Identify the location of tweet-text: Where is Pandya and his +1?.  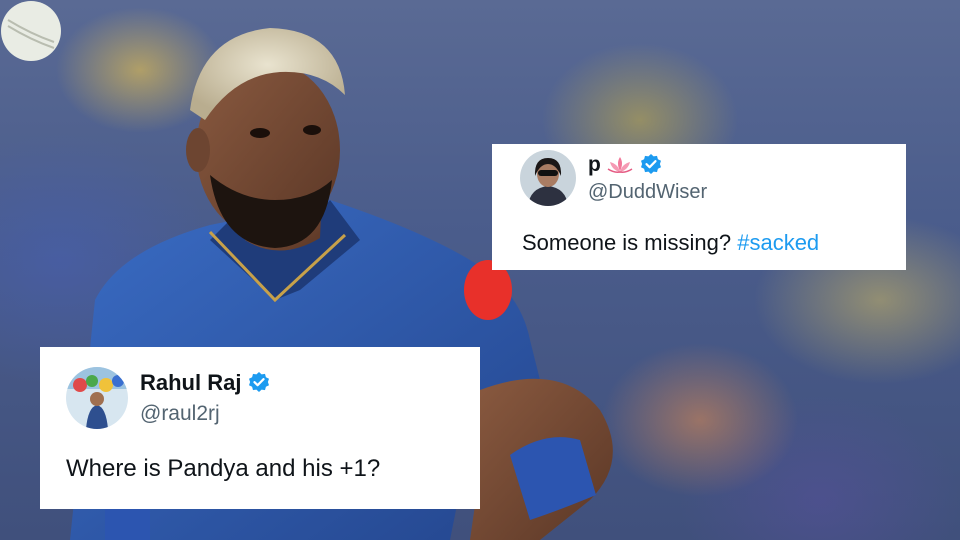
(223, 468).